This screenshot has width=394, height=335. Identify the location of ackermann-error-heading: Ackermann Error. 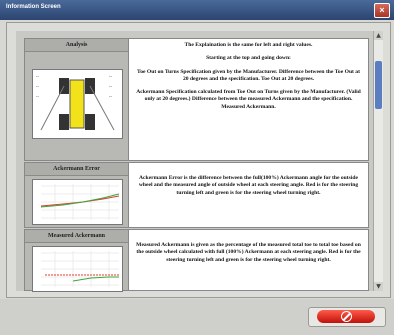
(76, 169).